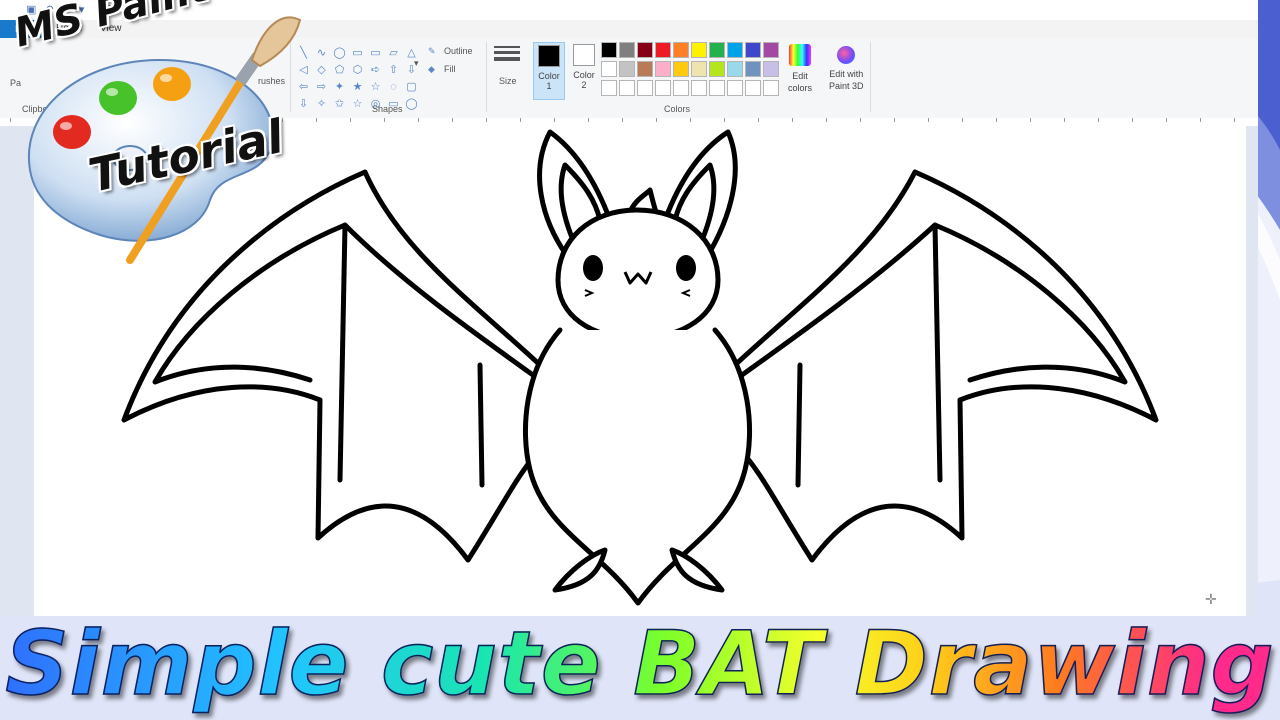 The width and height of the screenshot is (1280, 720). I want to click on tutorial-logo: MS Paint Tutorial, so click(155, 145).